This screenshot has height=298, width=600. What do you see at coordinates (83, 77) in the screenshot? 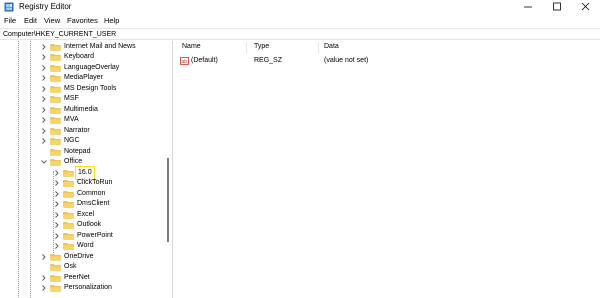
I see `tree-item-label: MediaPlayer` at bounding box center [83, 77].